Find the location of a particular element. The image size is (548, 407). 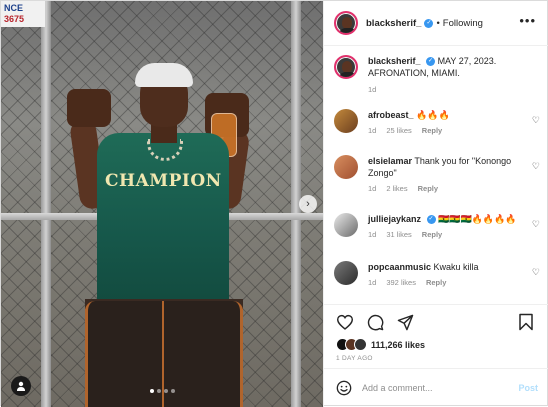

comment-input is located at coordinates (437, 388).